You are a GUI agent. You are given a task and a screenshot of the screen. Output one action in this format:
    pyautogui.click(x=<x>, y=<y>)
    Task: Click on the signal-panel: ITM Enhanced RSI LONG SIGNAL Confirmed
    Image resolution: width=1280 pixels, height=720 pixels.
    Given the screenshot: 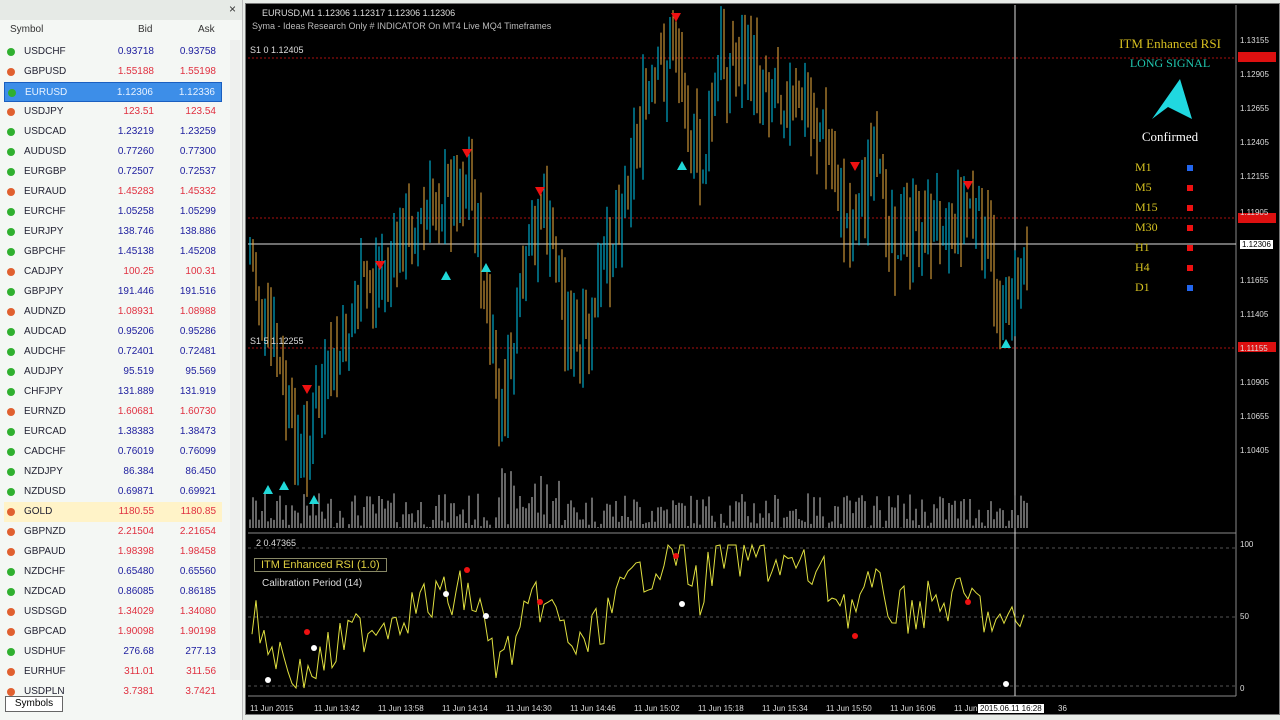 What is the action you would take?
    pyautogui.click(x=1170, y=90)
    